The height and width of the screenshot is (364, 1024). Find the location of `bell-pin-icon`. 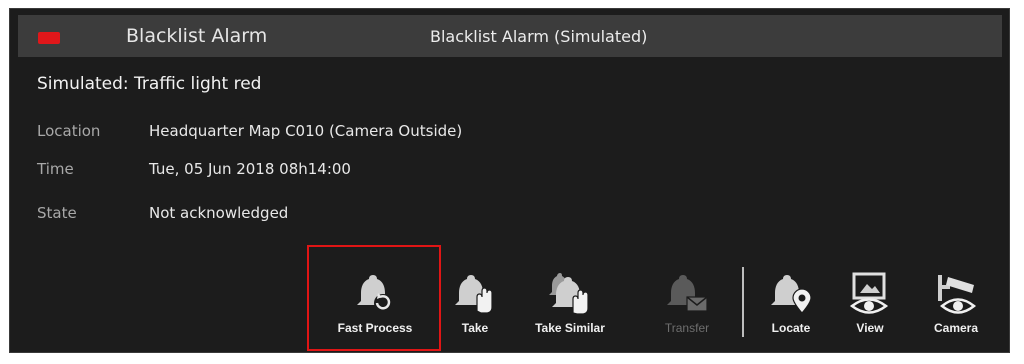

bell-pin-icon is located at coordinates (791, 294).